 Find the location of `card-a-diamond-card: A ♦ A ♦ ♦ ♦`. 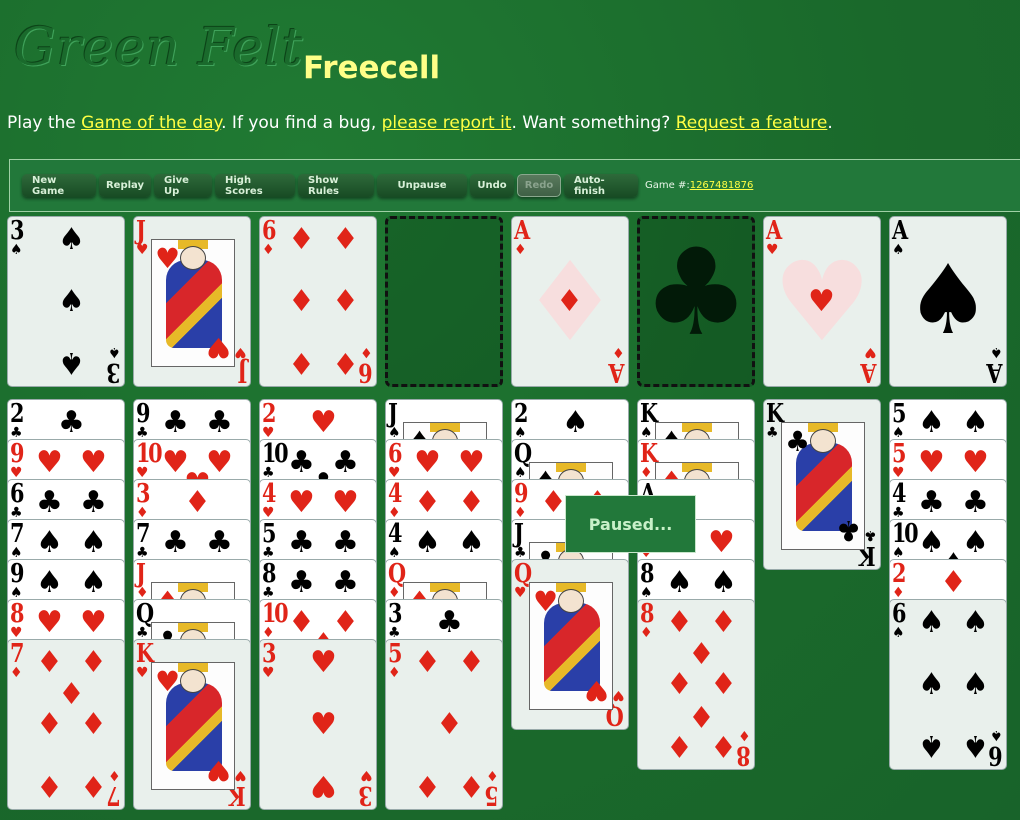

card-a-diamond-card: A ♦ A ♦ ♦ ♦ is located at coordinates (570, 301).